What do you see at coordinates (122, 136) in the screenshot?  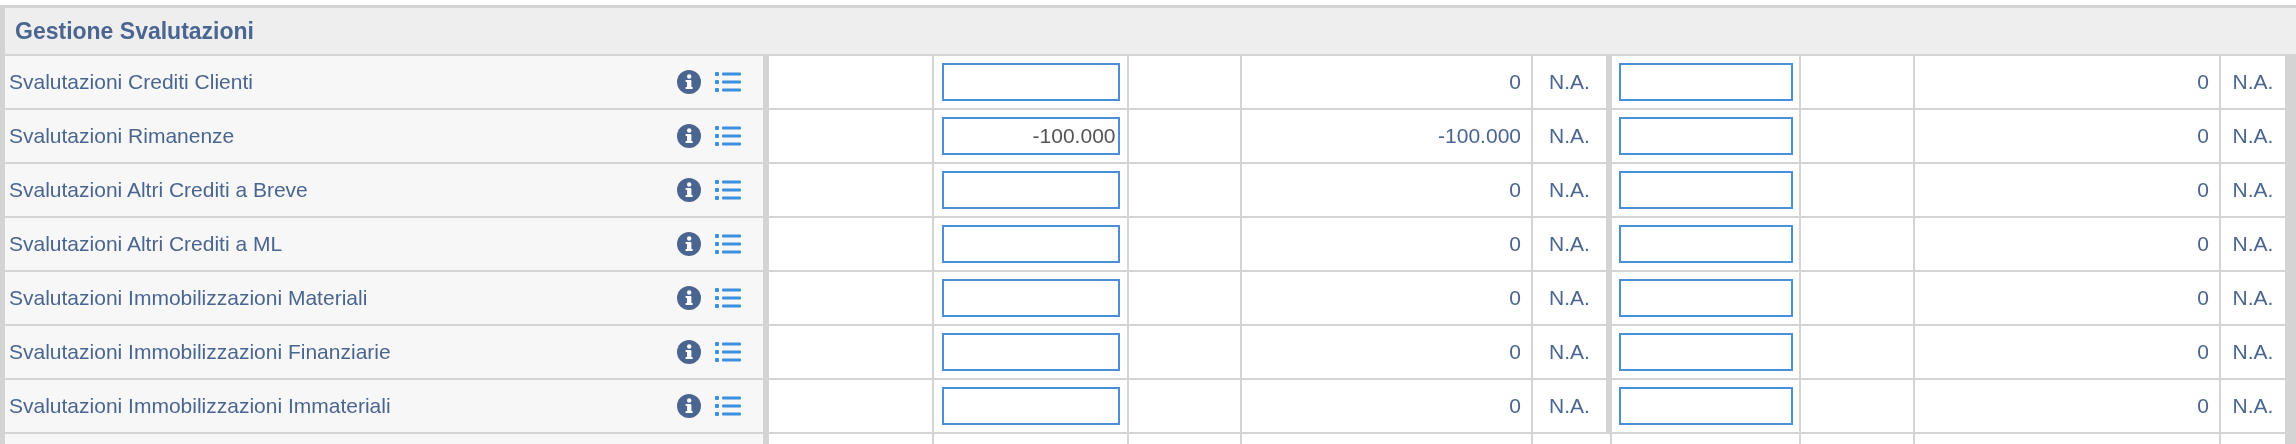 I see `row-label: Svalutazioni Rimanenze` at bounding box center [122, 136].